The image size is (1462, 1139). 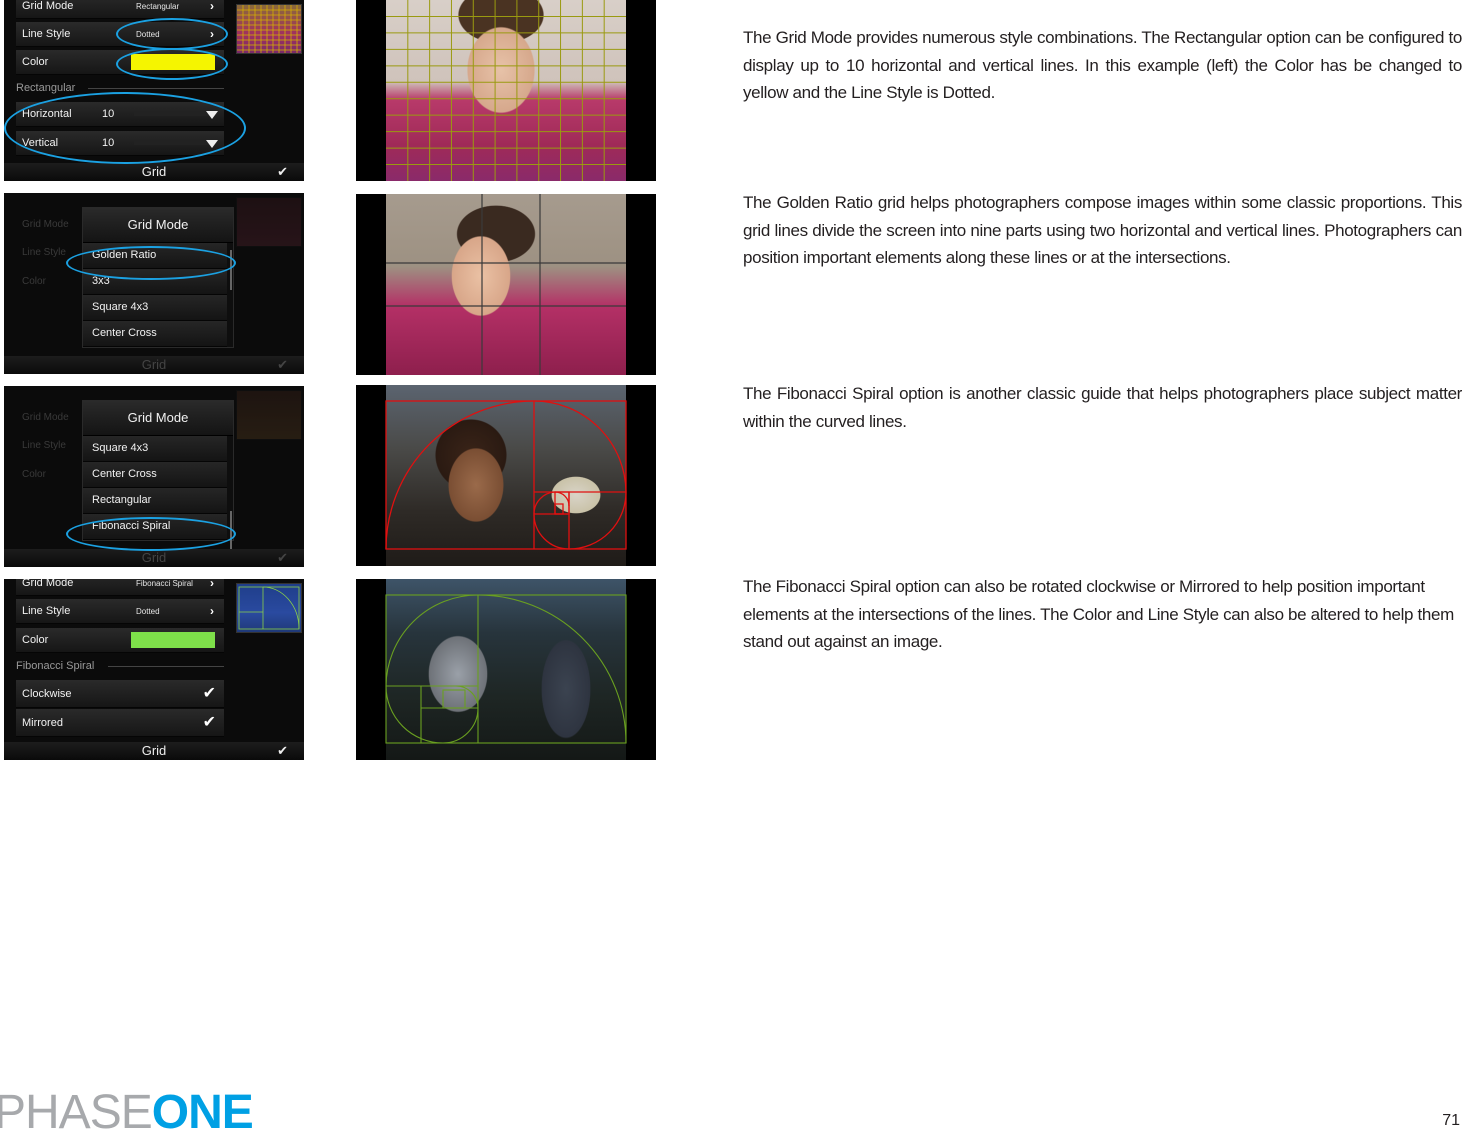 What do you see at coordinates (108, 114) in the screenshot?
I see `horizontal-value: 10` at bounding box center [108, 114].